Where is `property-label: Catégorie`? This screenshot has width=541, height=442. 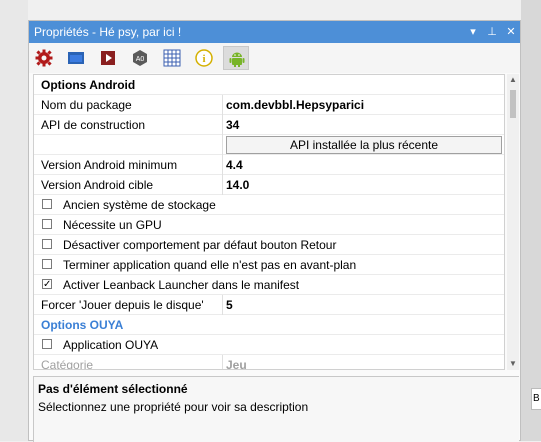
property-label: Catégorie is located at coordinates (67, 364).